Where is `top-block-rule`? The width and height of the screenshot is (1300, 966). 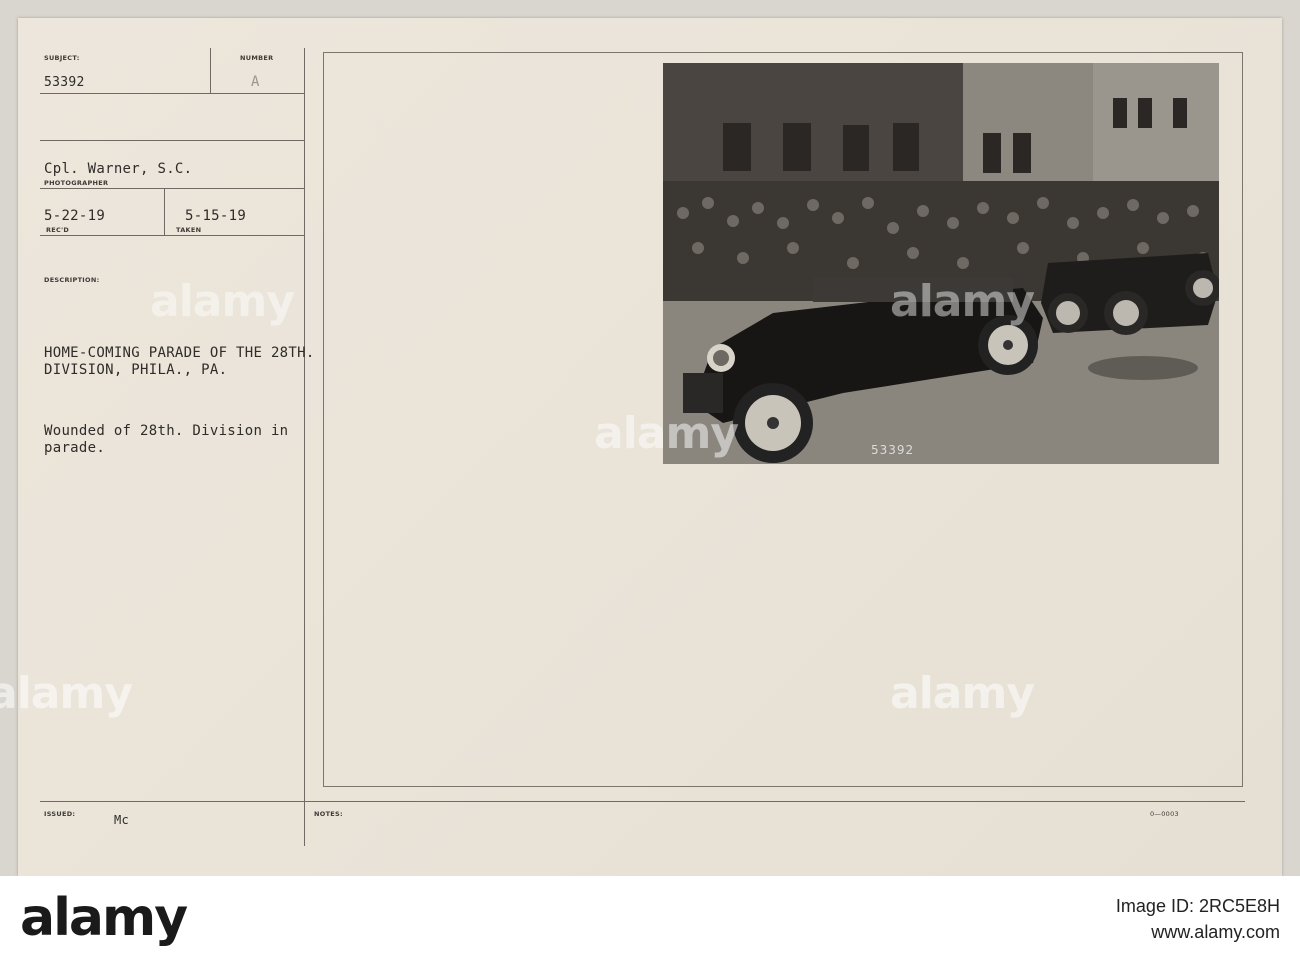 top-block-rule is located at coordinates (172, 140).